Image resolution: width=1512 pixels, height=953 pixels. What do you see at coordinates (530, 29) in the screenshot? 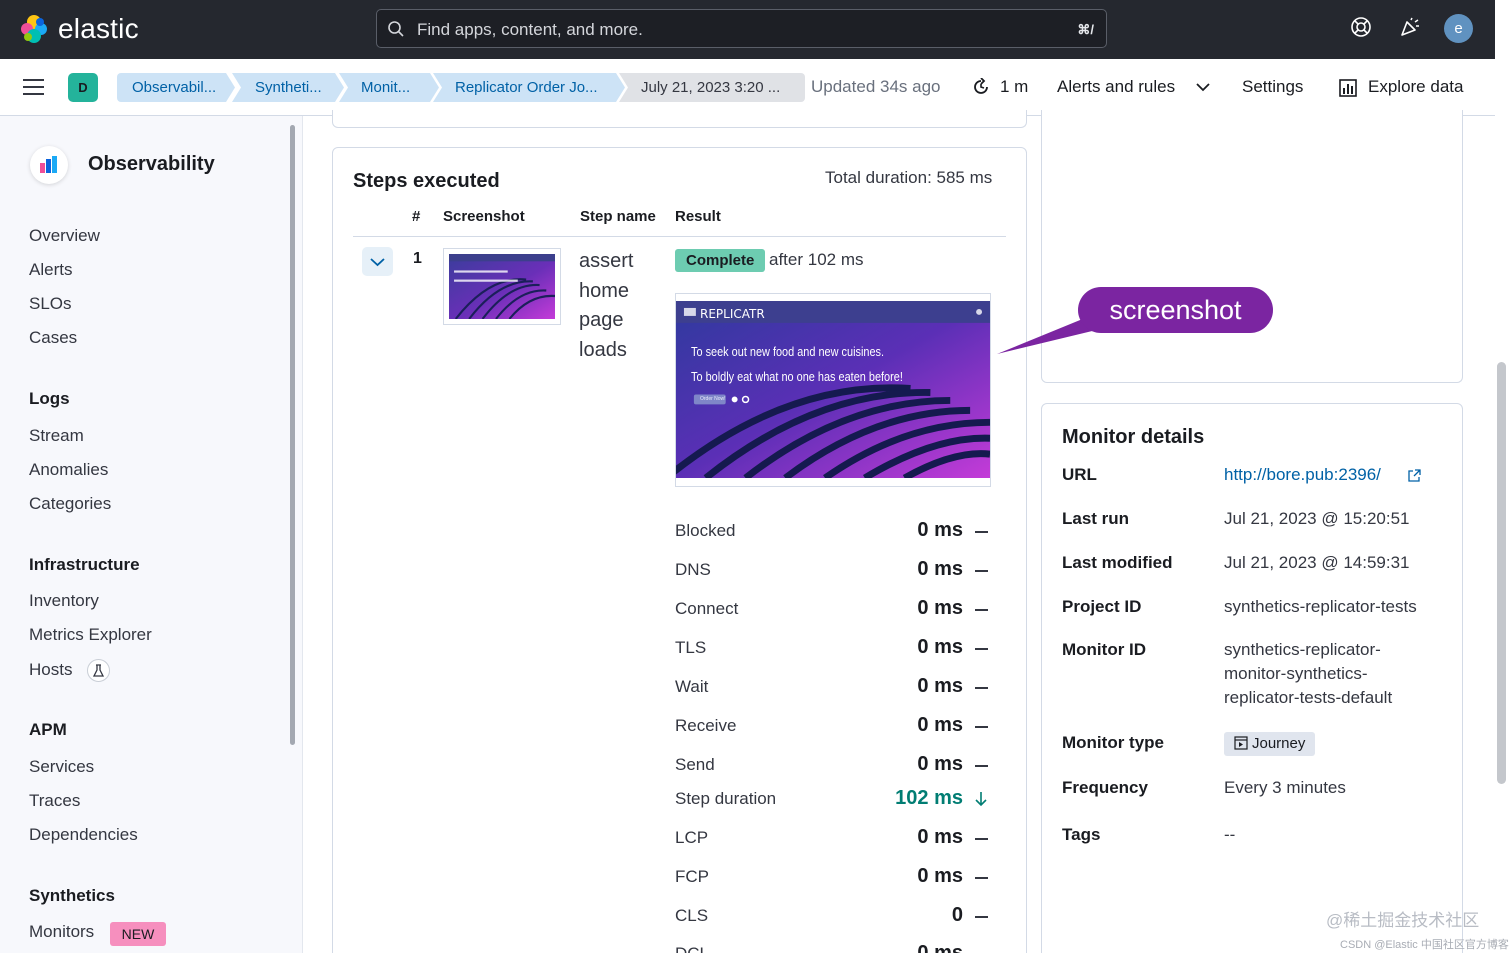
I see `search-placeholder: Find apps, content, and more.` at bounding box center [530, 29].